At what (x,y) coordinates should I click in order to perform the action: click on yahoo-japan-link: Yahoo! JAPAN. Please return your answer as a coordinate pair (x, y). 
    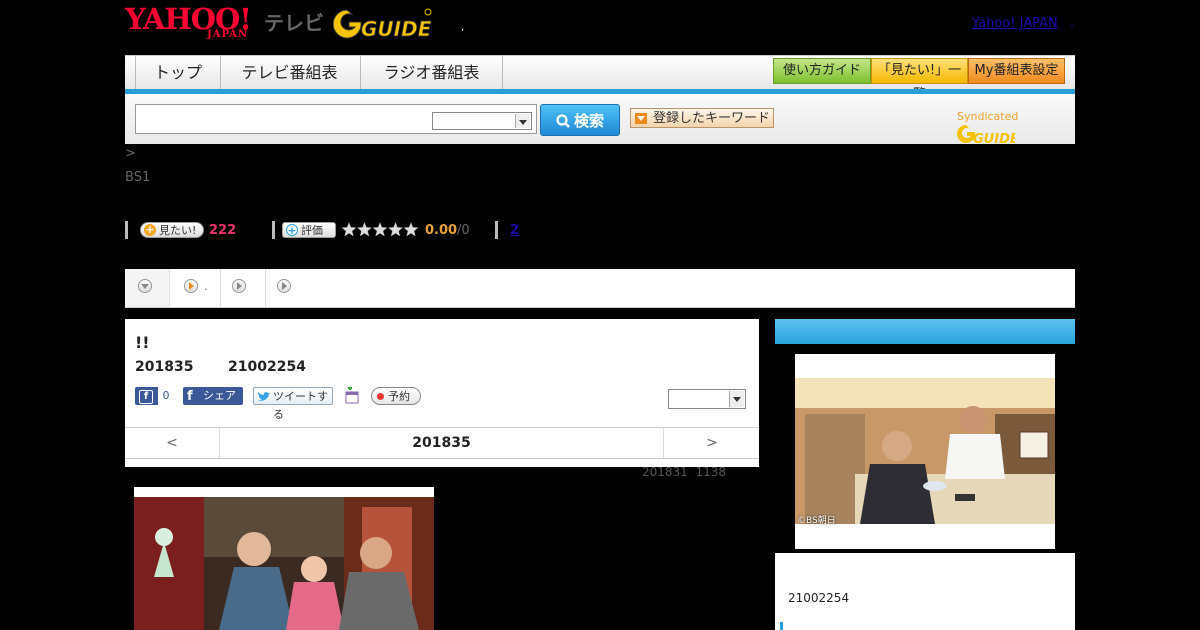
    Looking at the image, I should click on (1015, 23).